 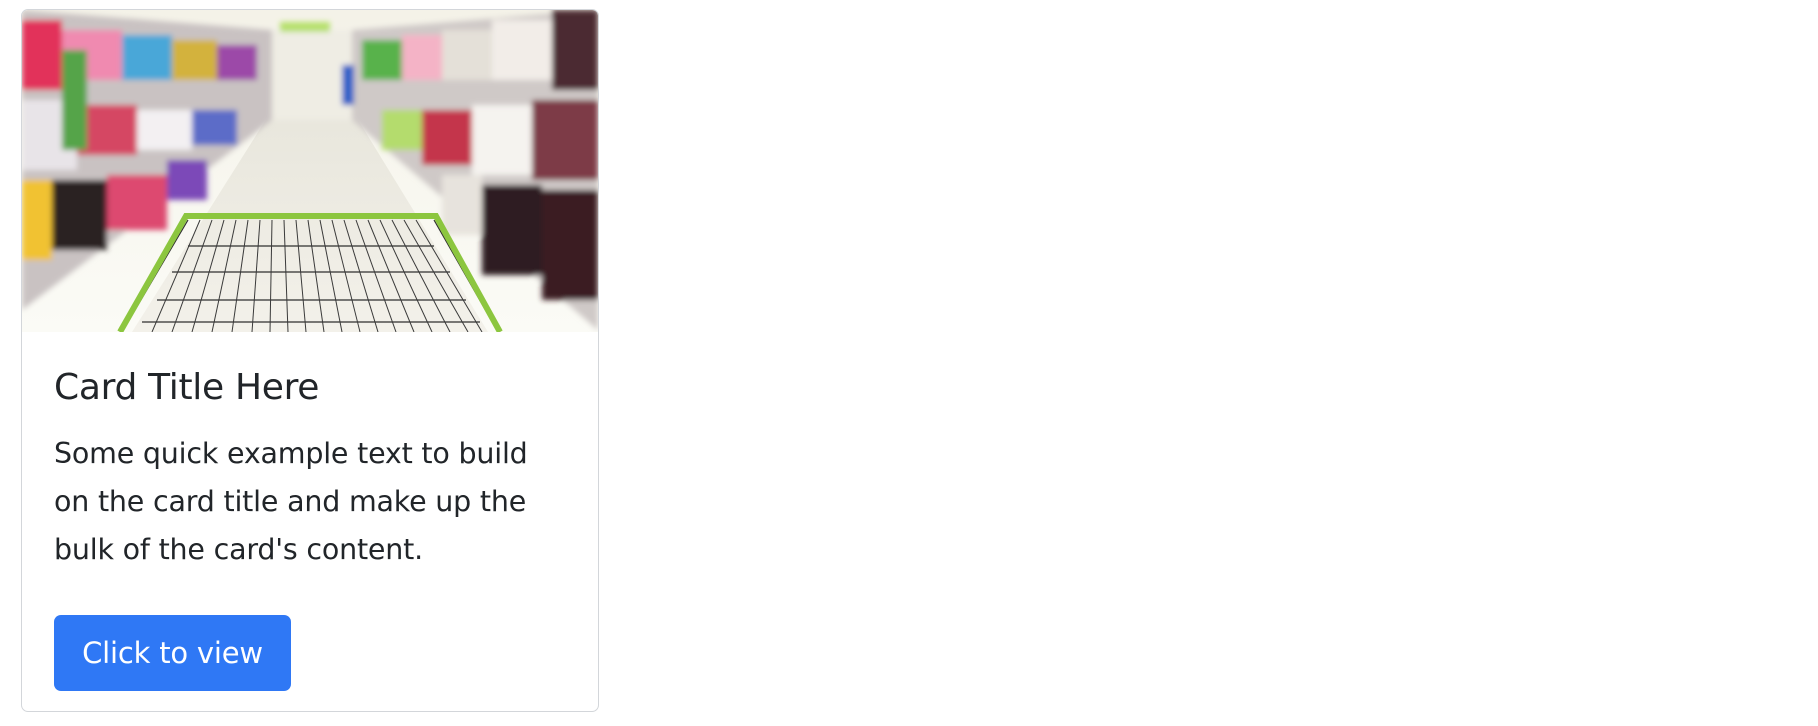 I want to click on click-to-view-button: Click to view, so click(x=172, y=653).